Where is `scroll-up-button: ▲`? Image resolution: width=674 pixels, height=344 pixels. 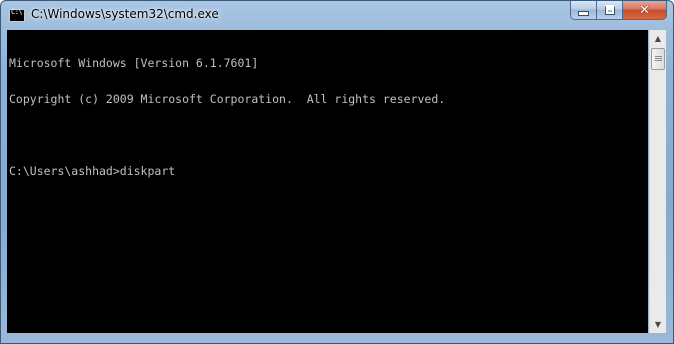
scroll-up-button: ▲ is located at coordinates (658, 38).